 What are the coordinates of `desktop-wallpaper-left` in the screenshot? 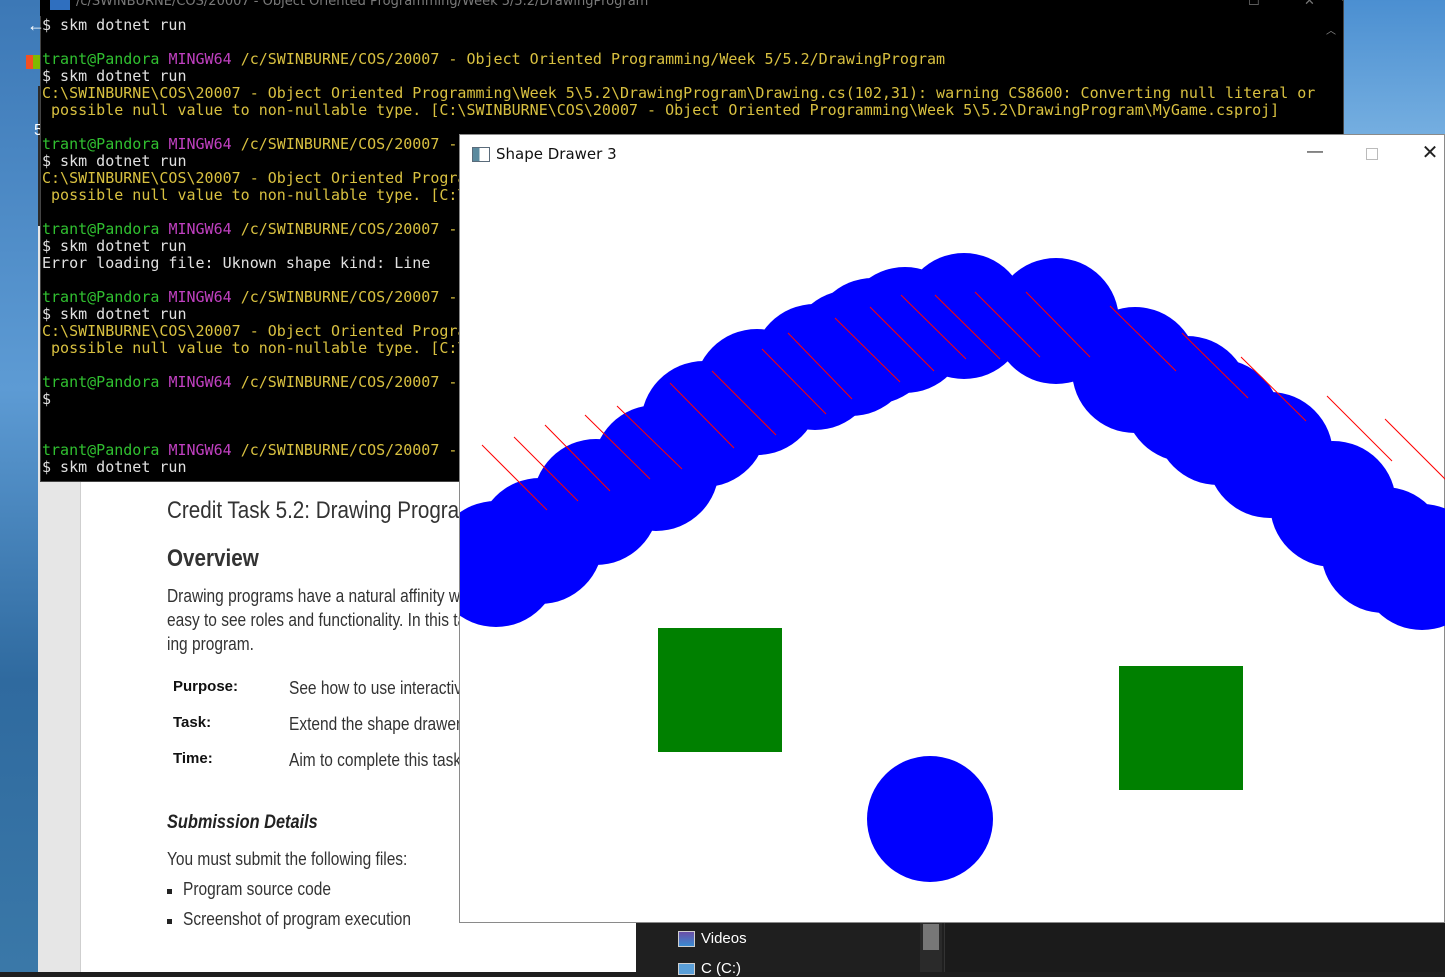 It's located at (20, 486).